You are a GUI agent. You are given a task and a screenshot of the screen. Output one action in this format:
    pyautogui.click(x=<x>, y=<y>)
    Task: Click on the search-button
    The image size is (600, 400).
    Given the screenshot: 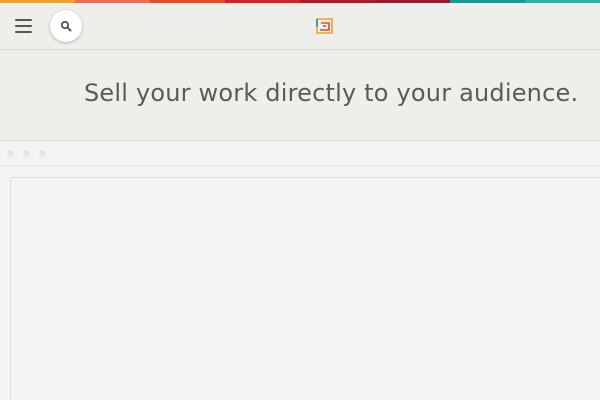 What is the action you would take?
    pyautogui.click(x=66, y=26)
    